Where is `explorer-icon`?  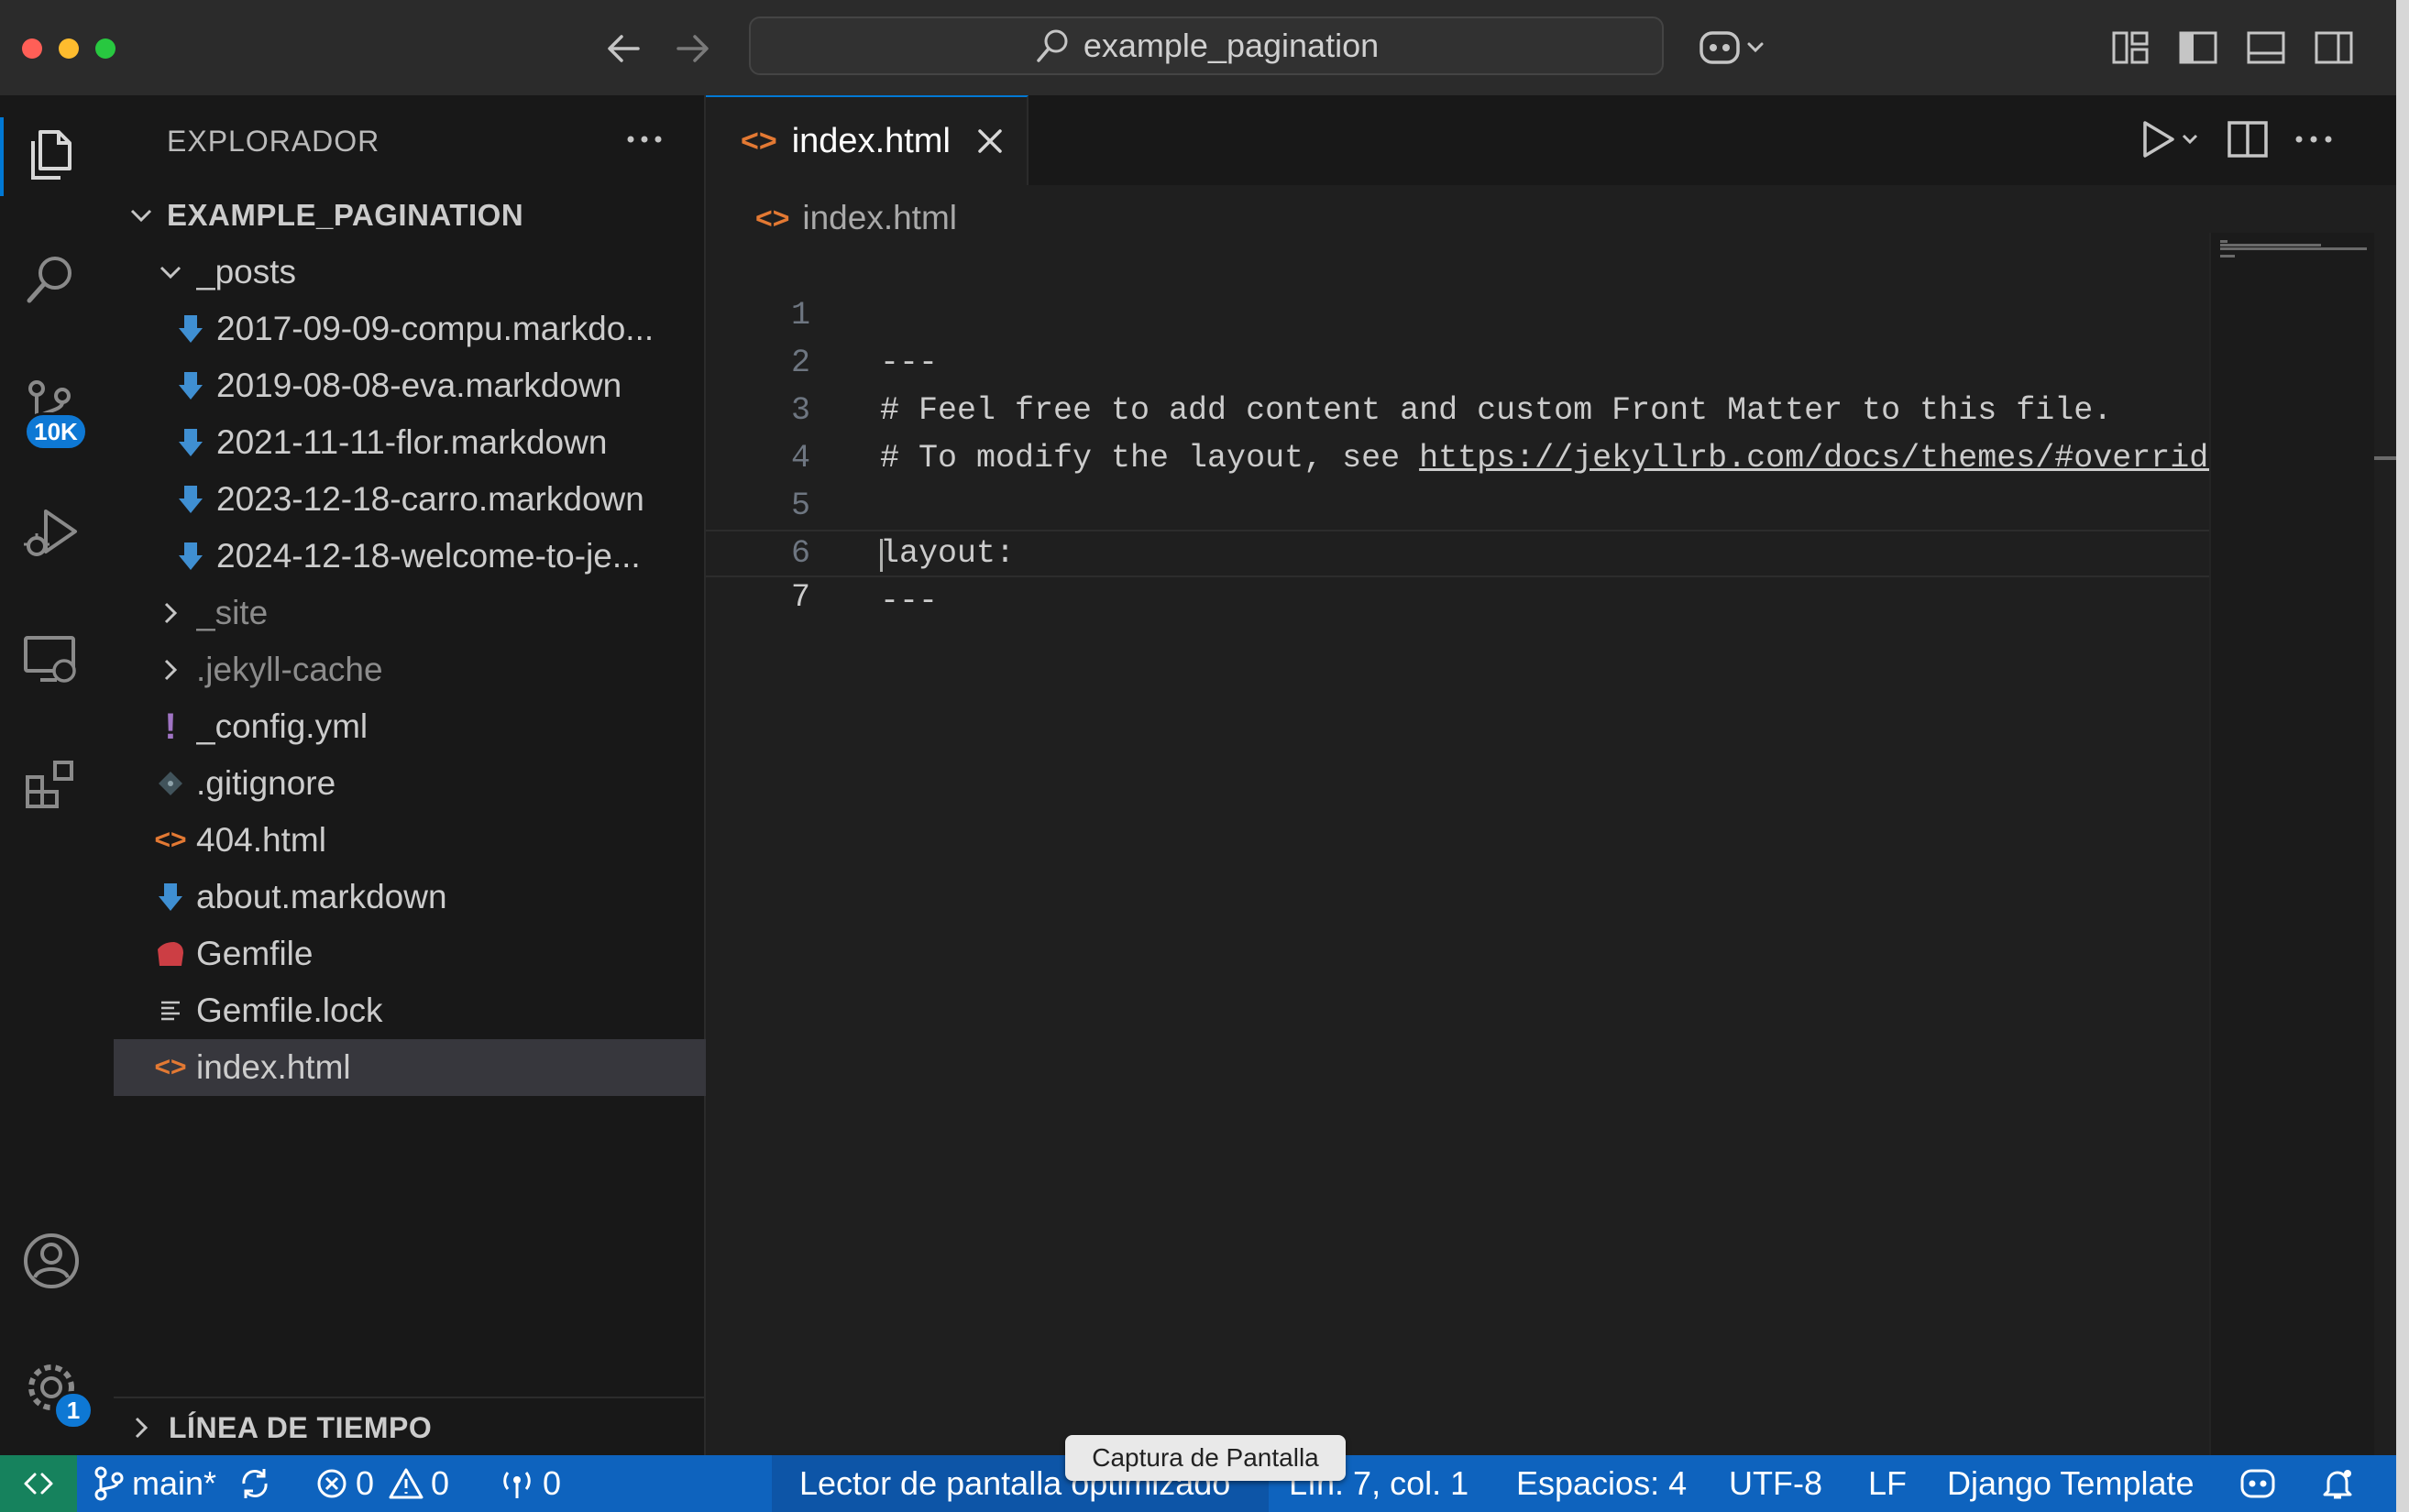 explorer-icon is located at coordinates (51, 154).